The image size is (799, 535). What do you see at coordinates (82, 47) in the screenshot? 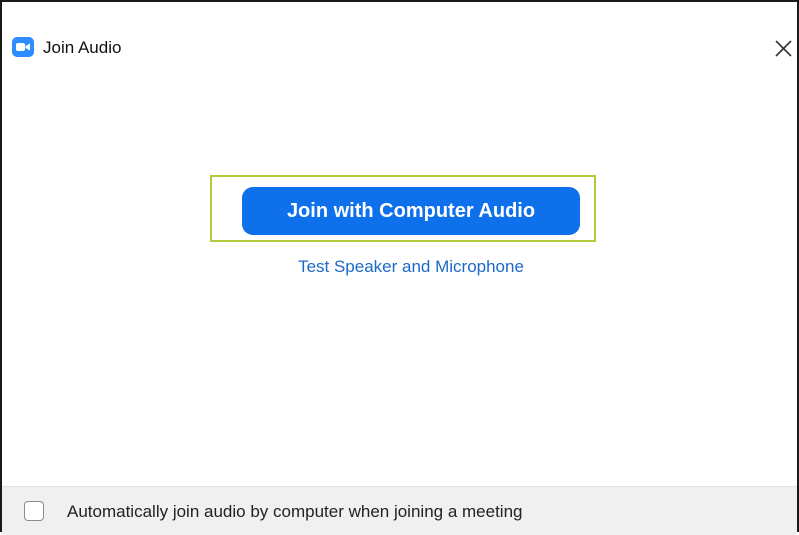
I see `dialog-title: Join Audio` at bounding box center [82, 47].